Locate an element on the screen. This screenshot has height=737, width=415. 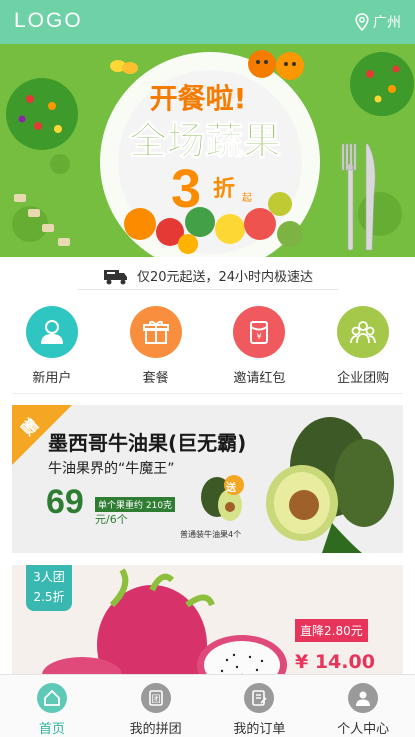
delivery-notice: 仅20元起送，24小时内极速达 is located at coordinates (208, 276).